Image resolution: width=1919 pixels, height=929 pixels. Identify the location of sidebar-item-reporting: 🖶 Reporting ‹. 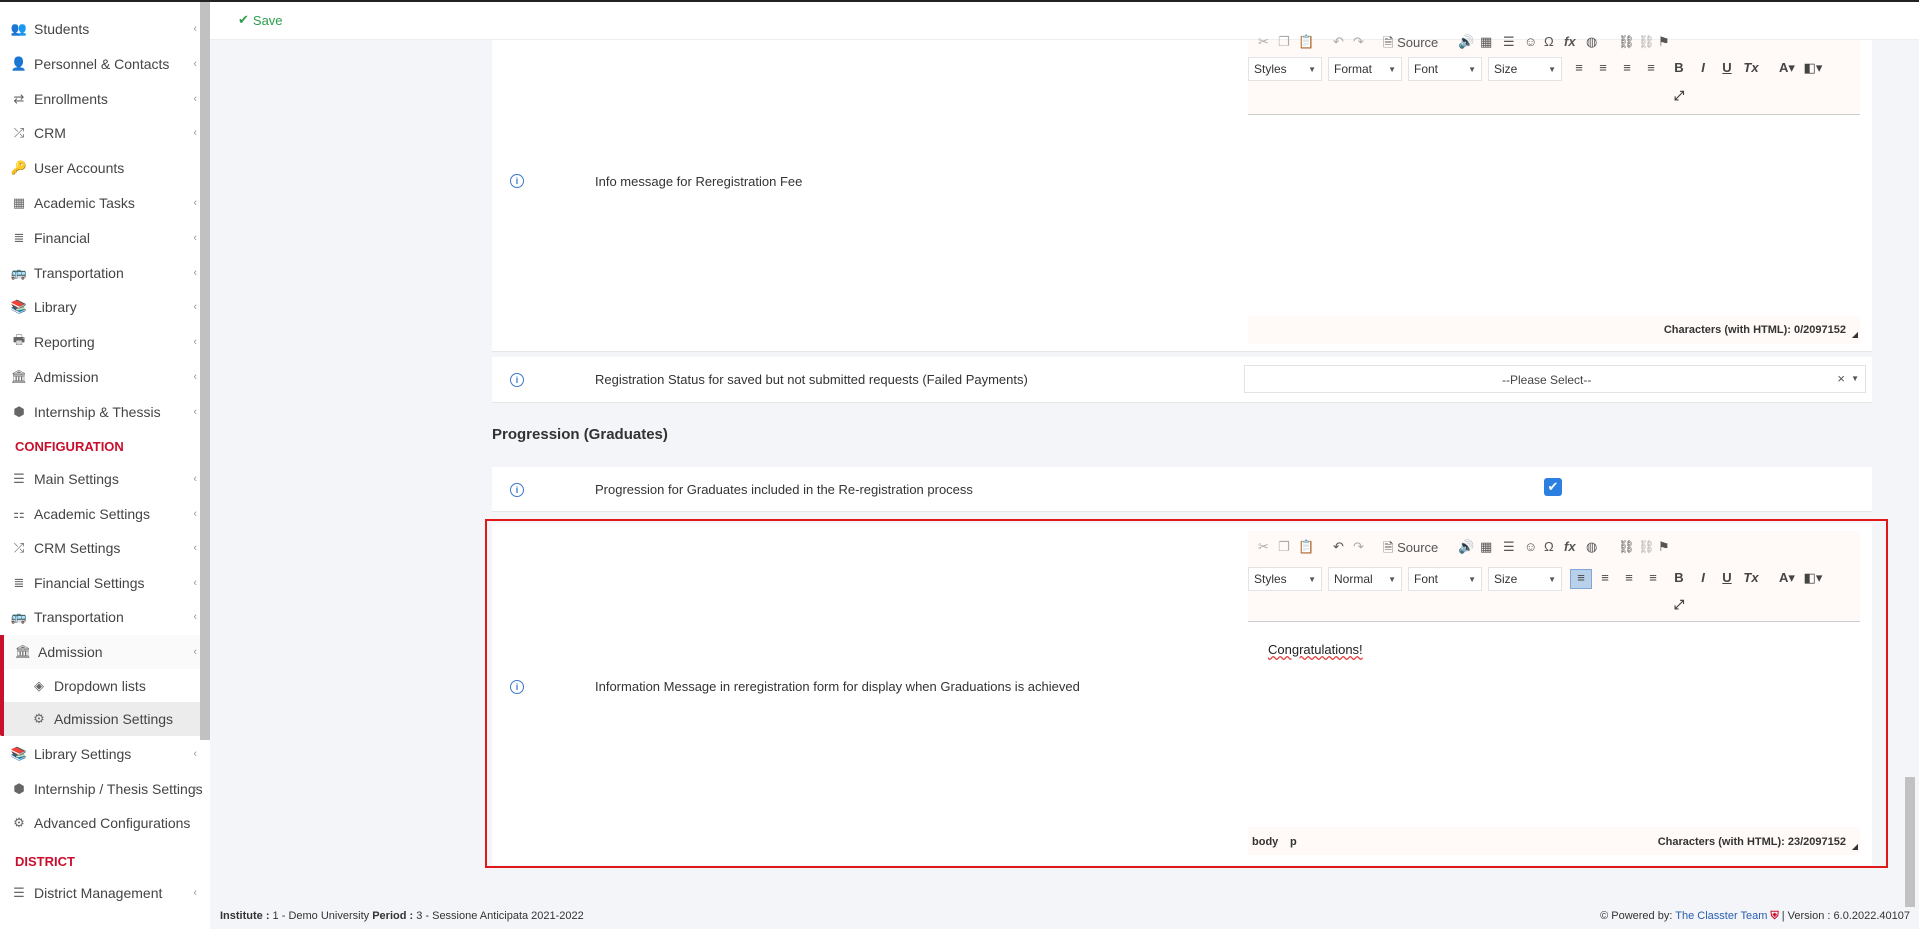
(102, 342).